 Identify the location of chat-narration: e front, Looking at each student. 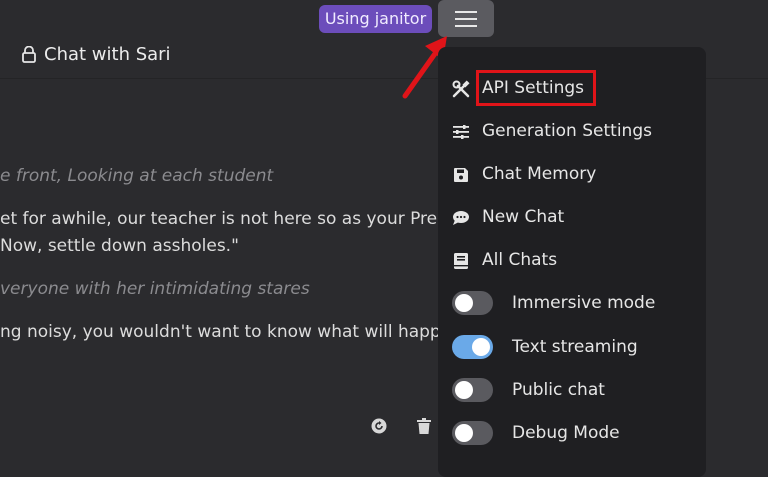
(137, 176).